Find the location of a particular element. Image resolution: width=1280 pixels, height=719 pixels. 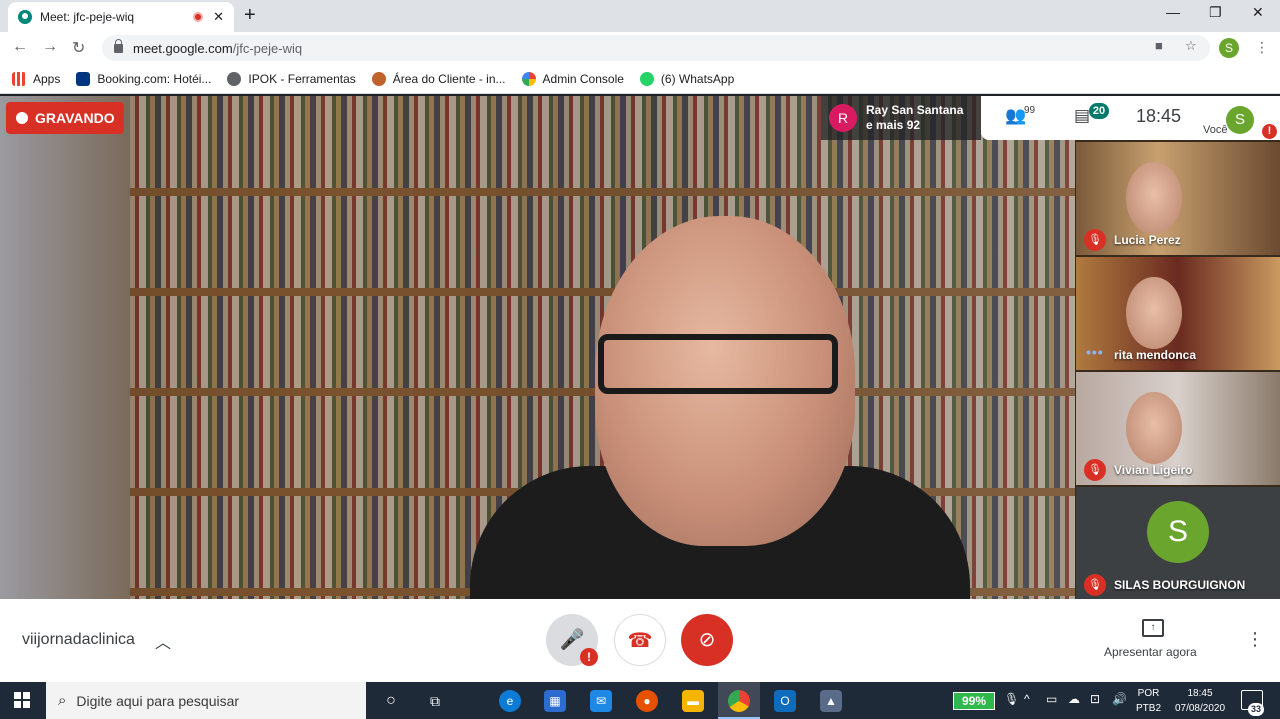

hang-up-button: ☎ is located at coordinates (640, 640).